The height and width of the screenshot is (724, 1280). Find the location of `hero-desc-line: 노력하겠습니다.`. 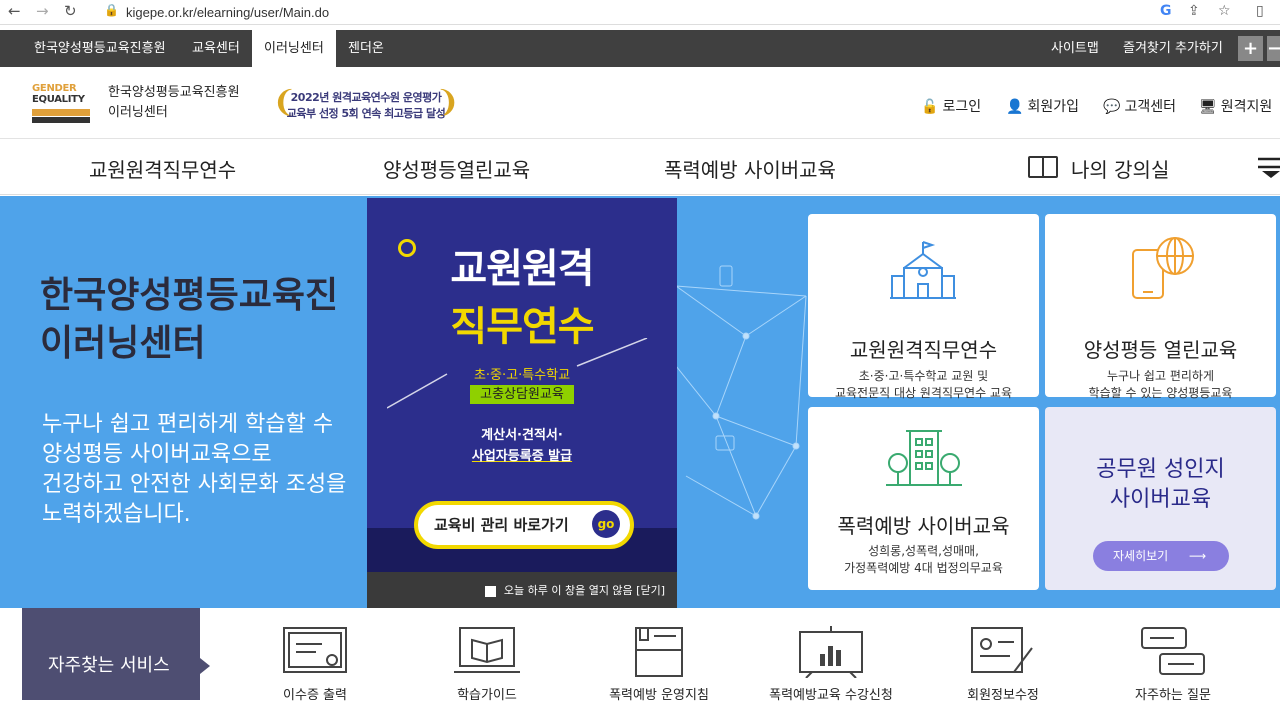

hero-desc-line: 노력하겠습니다. is located at coordinates (116, 514).